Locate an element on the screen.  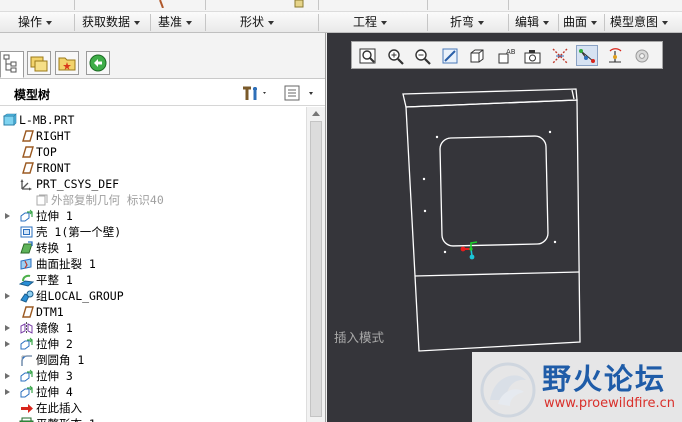
tree-item-label: 组LOCAL_GROUP is located at coordinates (80, 296).